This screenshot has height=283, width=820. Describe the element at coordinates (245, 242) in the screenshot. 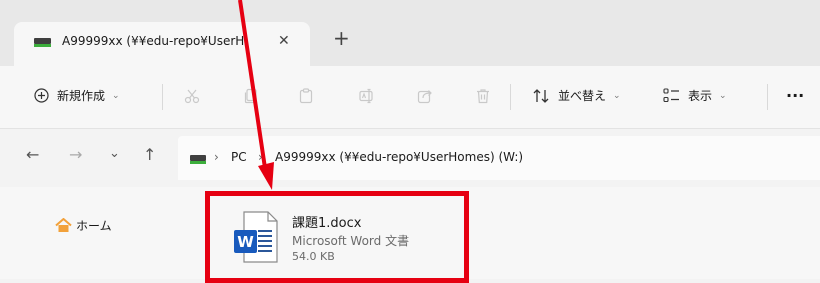

I see `svg-text: W` at that location.